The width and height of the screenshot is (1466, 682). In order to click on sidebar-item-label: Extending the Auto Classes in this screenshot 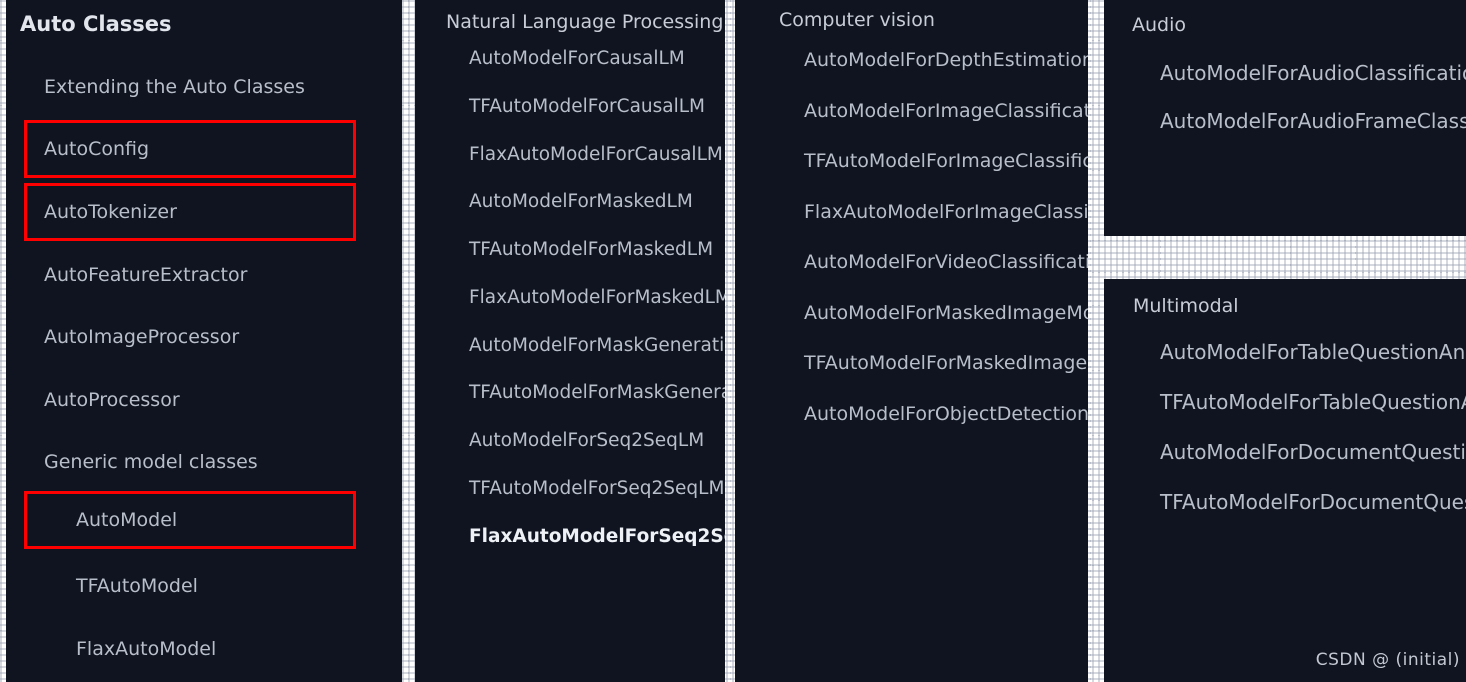, I will do `click(174, 86)`.